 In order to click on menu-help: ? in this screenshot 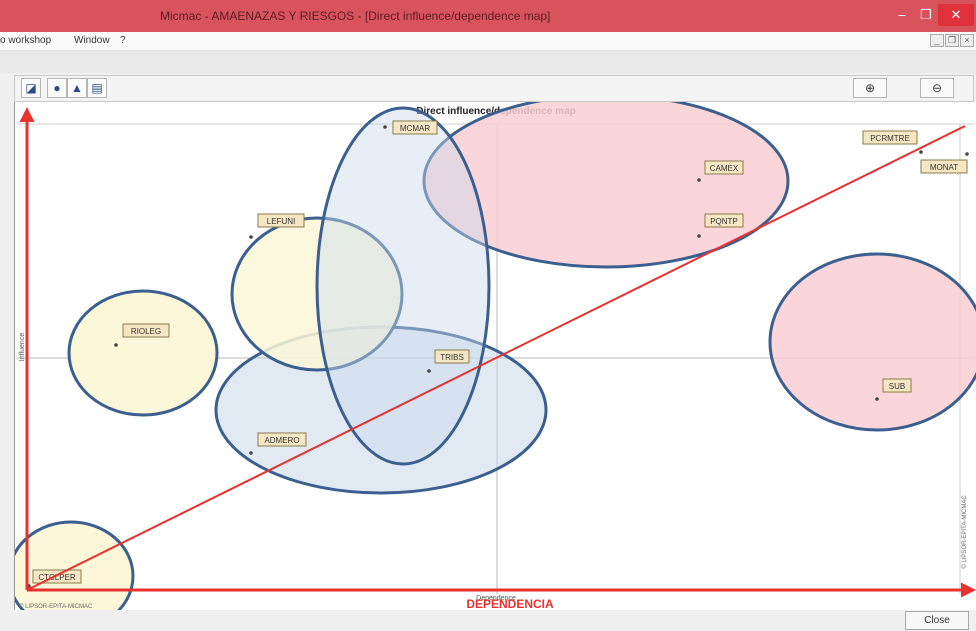, I will do `click(123, 40)`.